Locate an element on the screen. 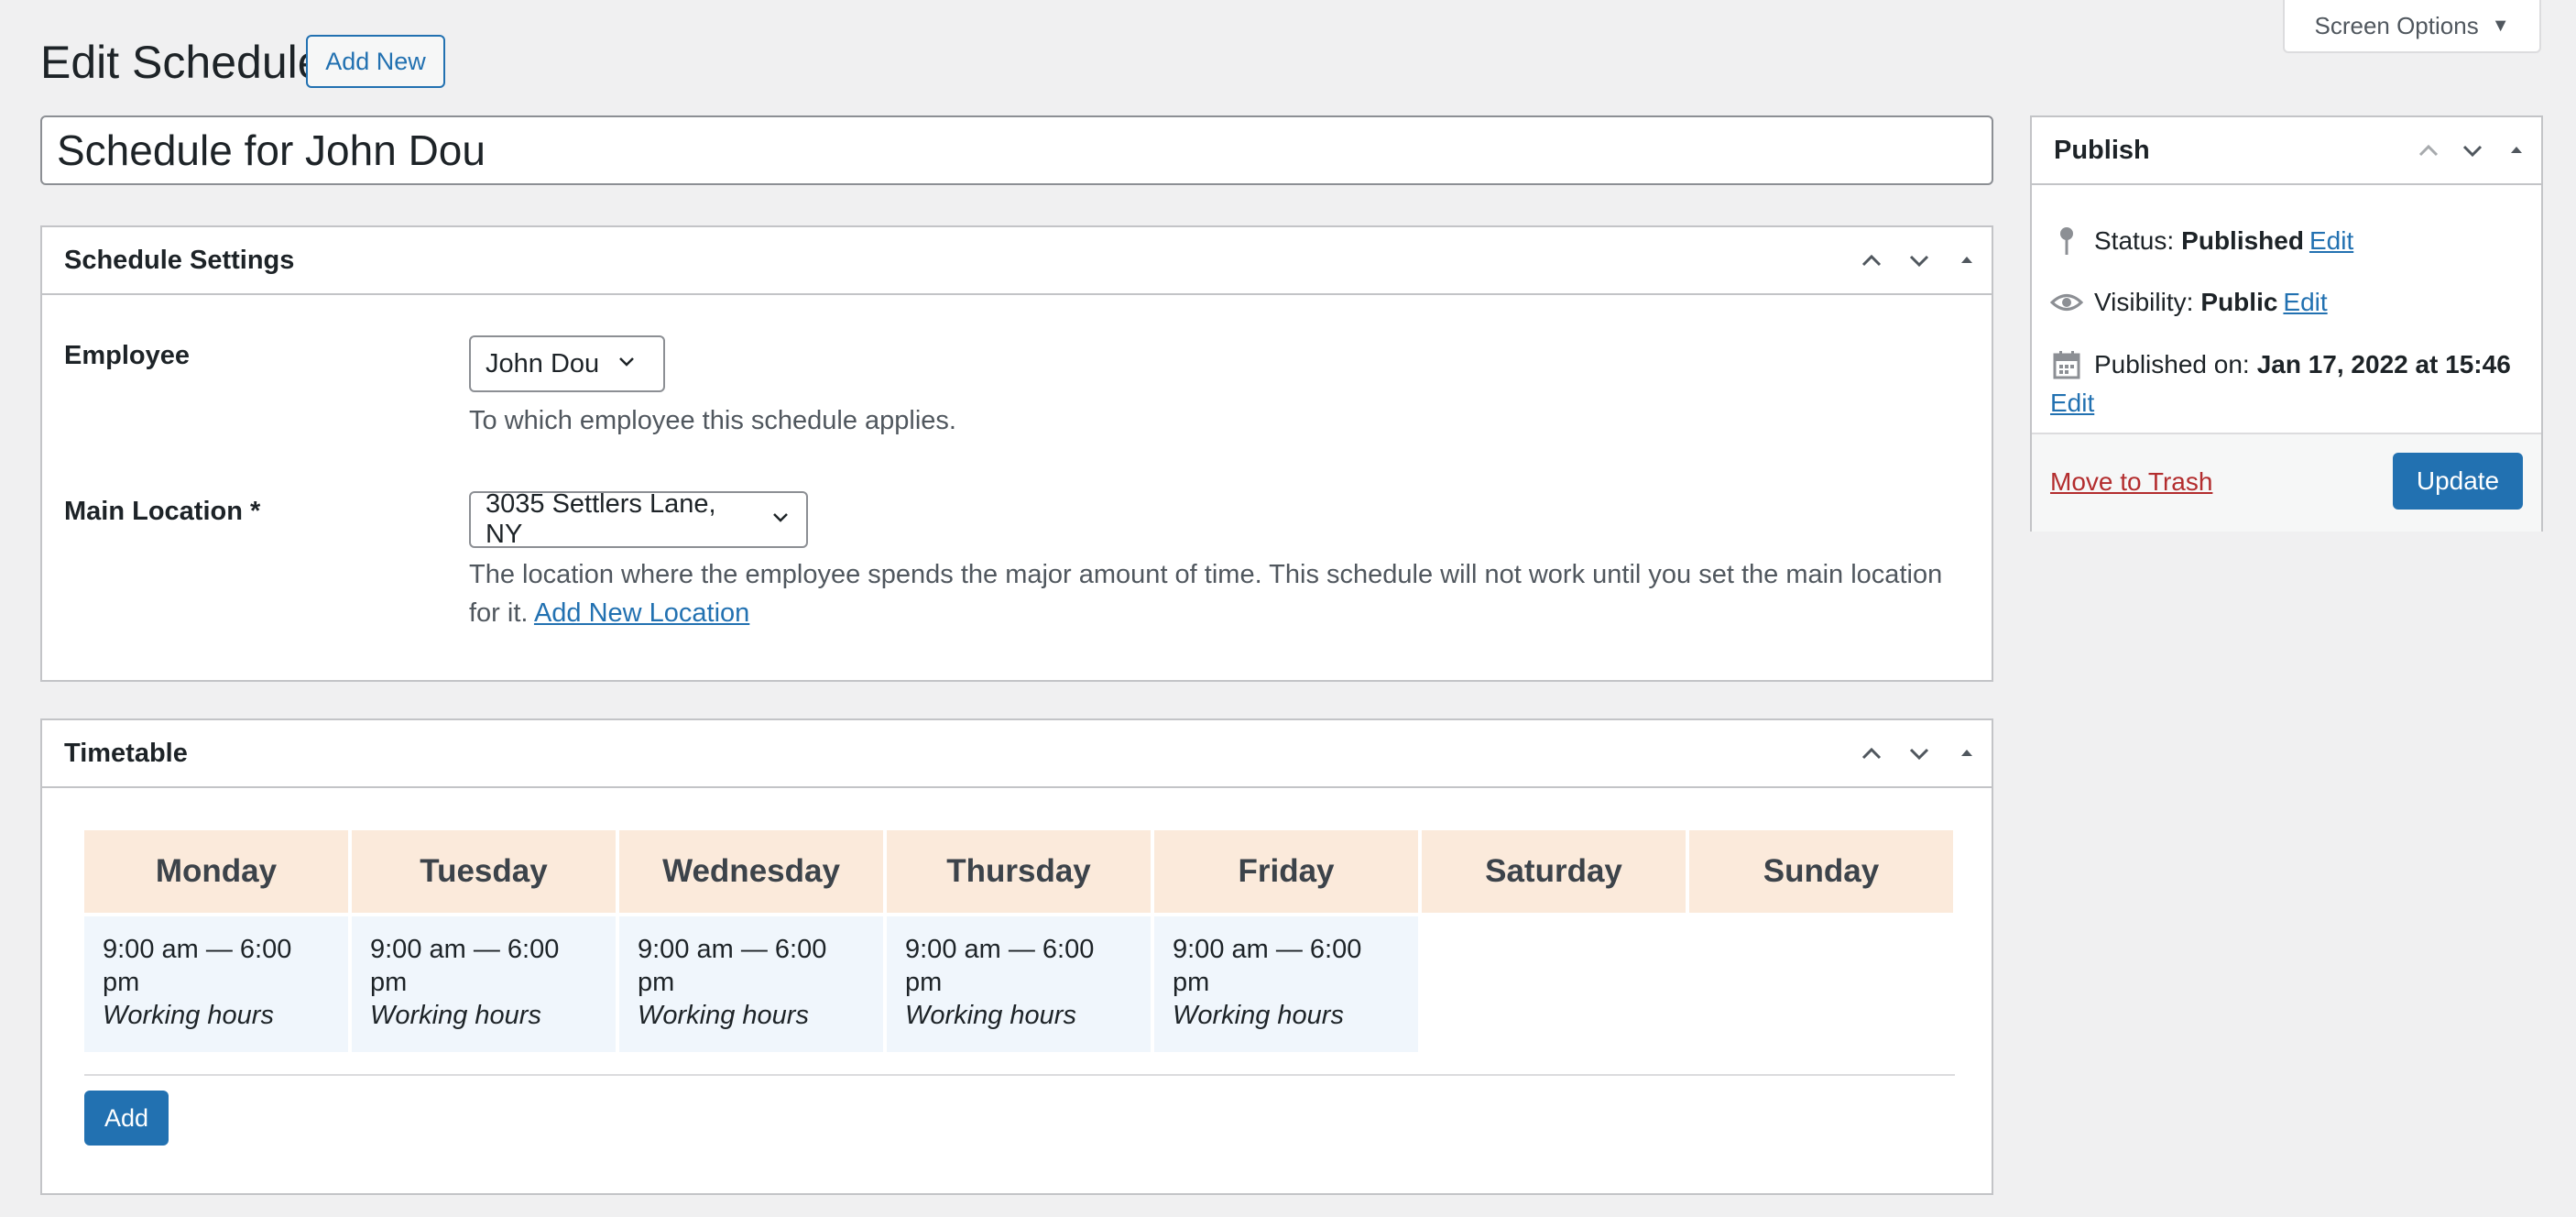 Image resolution: width=2576 pixels, height=1217 pixels. status-row: Status: Published Edit is located at coordinates (2201, 241).